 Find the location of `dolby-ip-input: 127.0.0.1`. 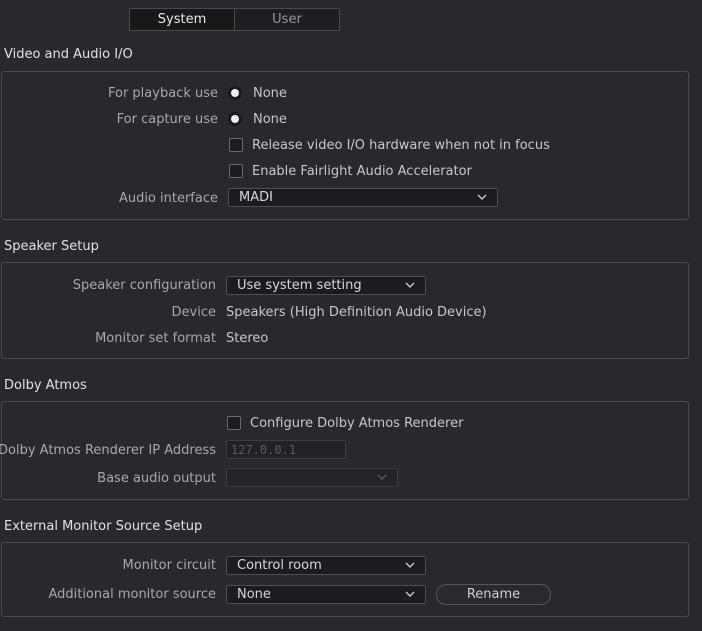

dolby-ip-input: 127.0.0.1 is located at coordinates (286, 449).